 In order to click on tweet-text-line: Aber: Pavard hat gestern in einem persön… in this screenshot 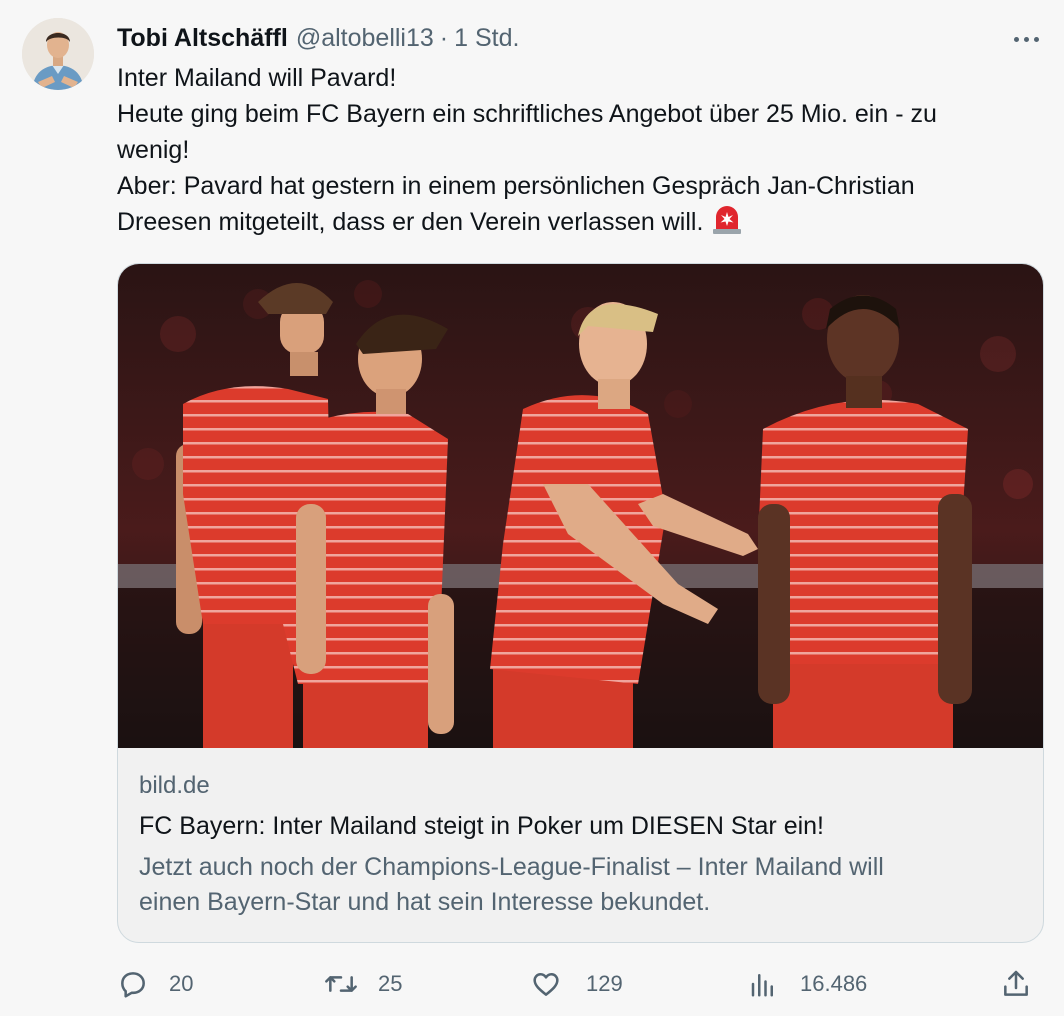, I will do `click(516, 186)`.